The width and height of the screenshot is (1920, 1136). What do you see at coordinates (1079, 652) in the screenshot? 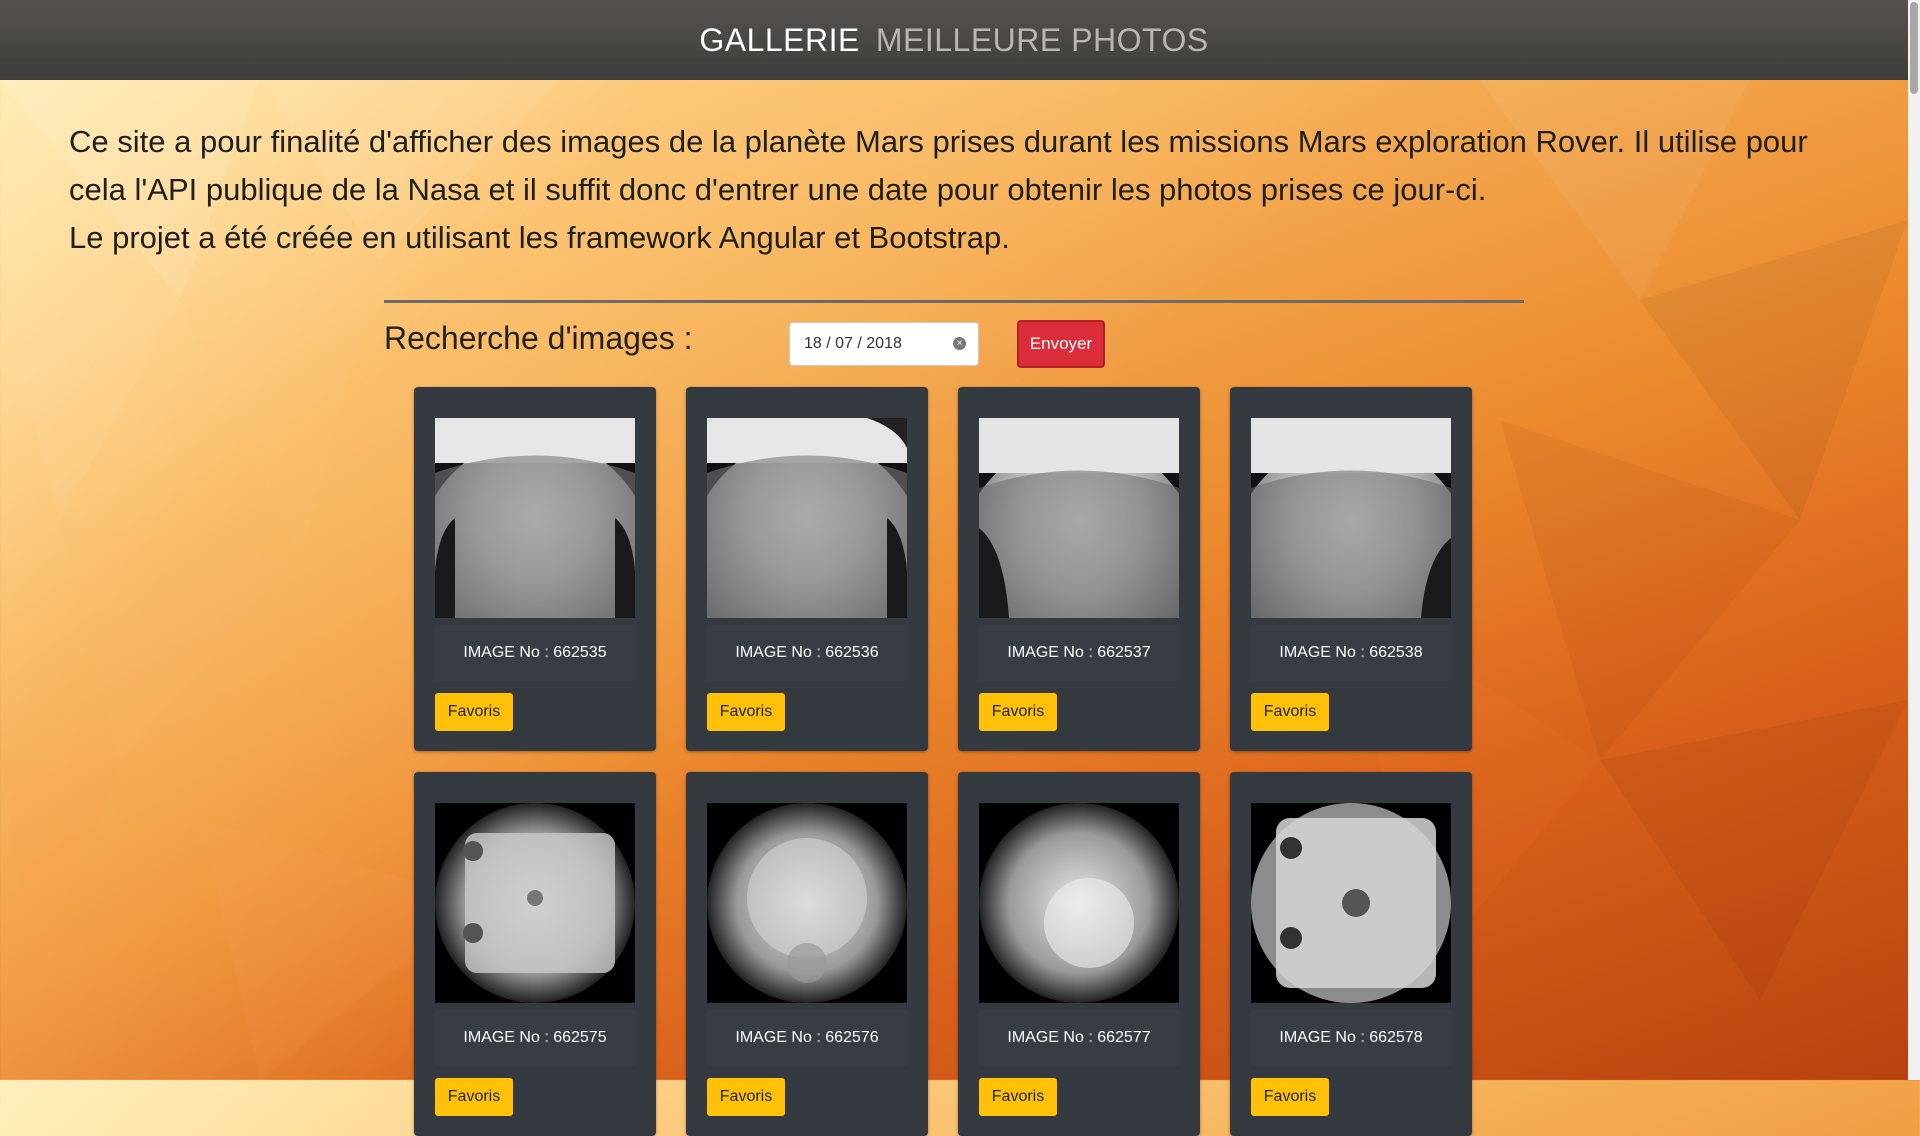
I see `image-caption: IMAGE No : 662537` at bounding box center [1079, 652].